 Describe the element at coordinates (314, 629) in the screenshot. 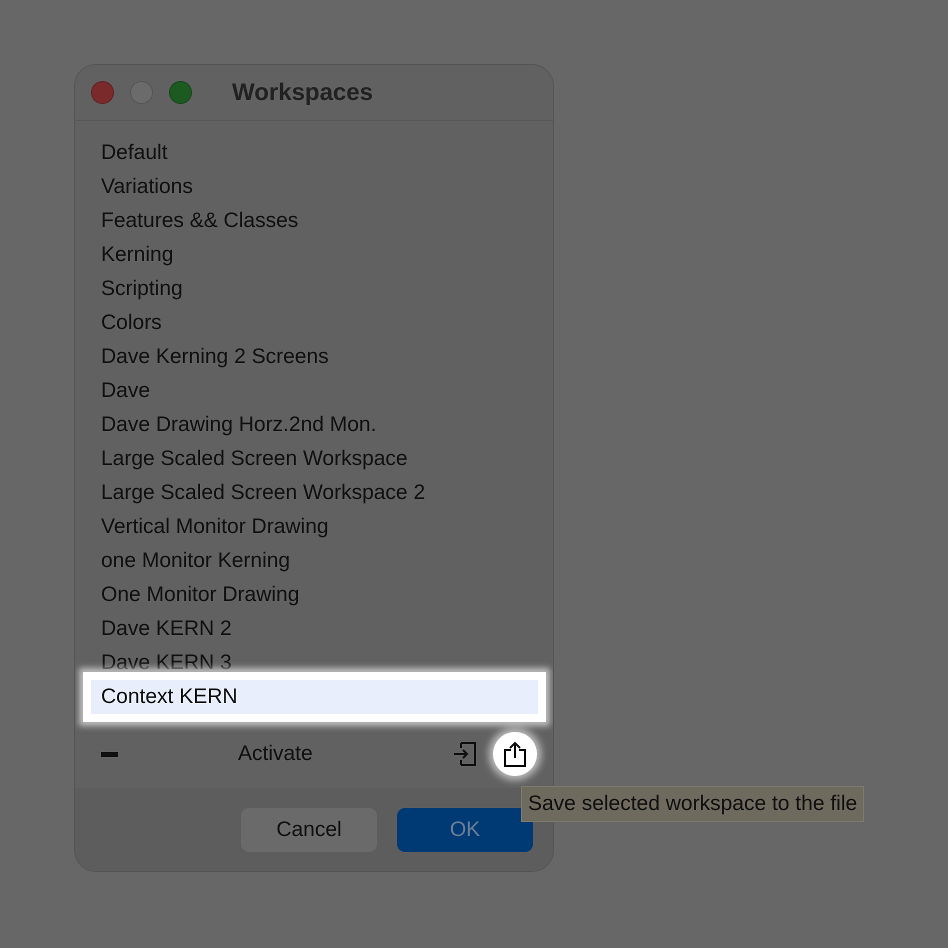

I see `workspace-item: Dave KERN 2` at that location.